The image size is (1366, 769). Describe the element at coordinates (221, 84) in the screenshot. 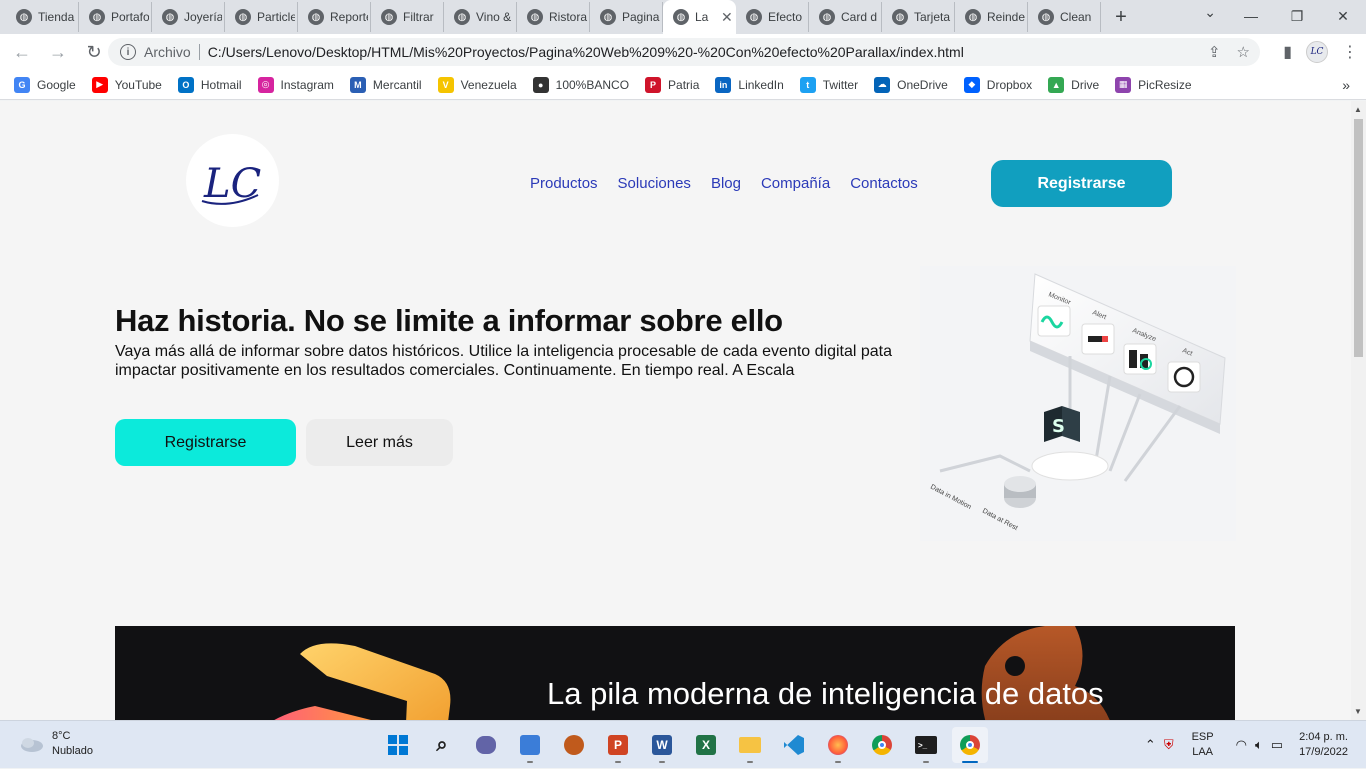

I see `bookmark-label: Hotmail` at that location.